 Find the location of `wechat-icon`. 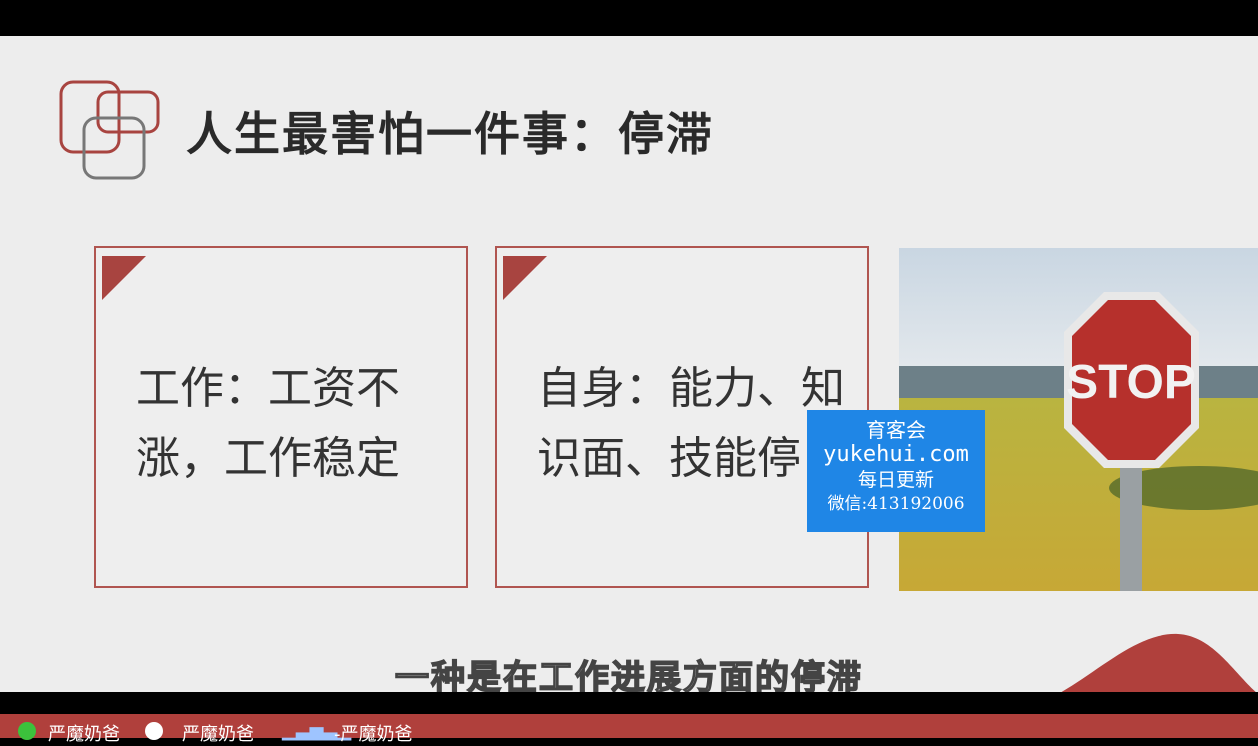

wechat-icon is located at coordinates (27, 731).